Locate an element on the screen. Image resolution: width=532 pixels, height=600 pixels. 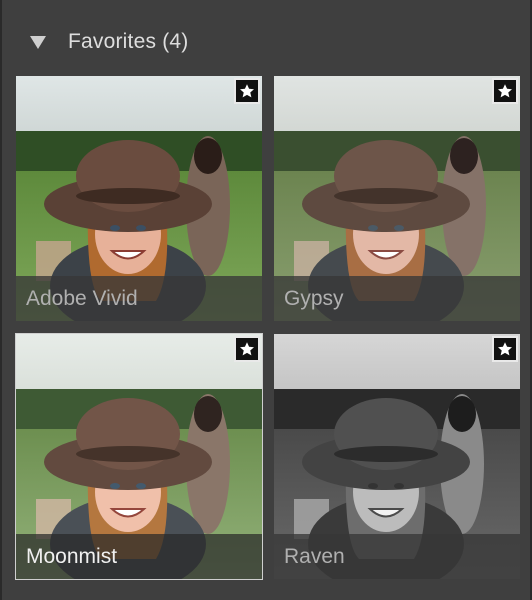
preset-name: Moonmist is located at coordinates (139, 556).